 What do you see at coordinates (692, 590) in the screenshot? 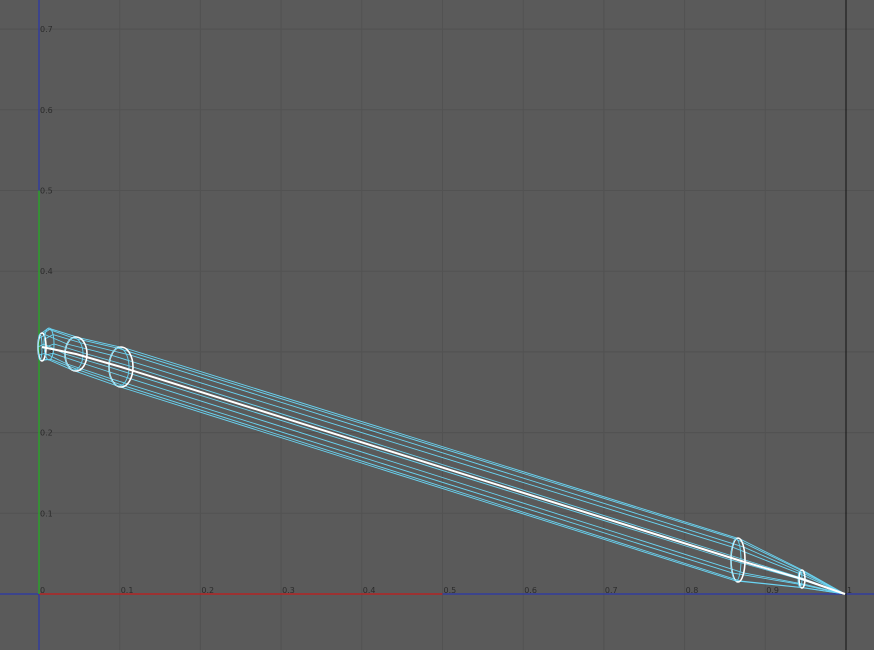
I see `x-tick-label: 0.8` at bounding box center [692, 590].